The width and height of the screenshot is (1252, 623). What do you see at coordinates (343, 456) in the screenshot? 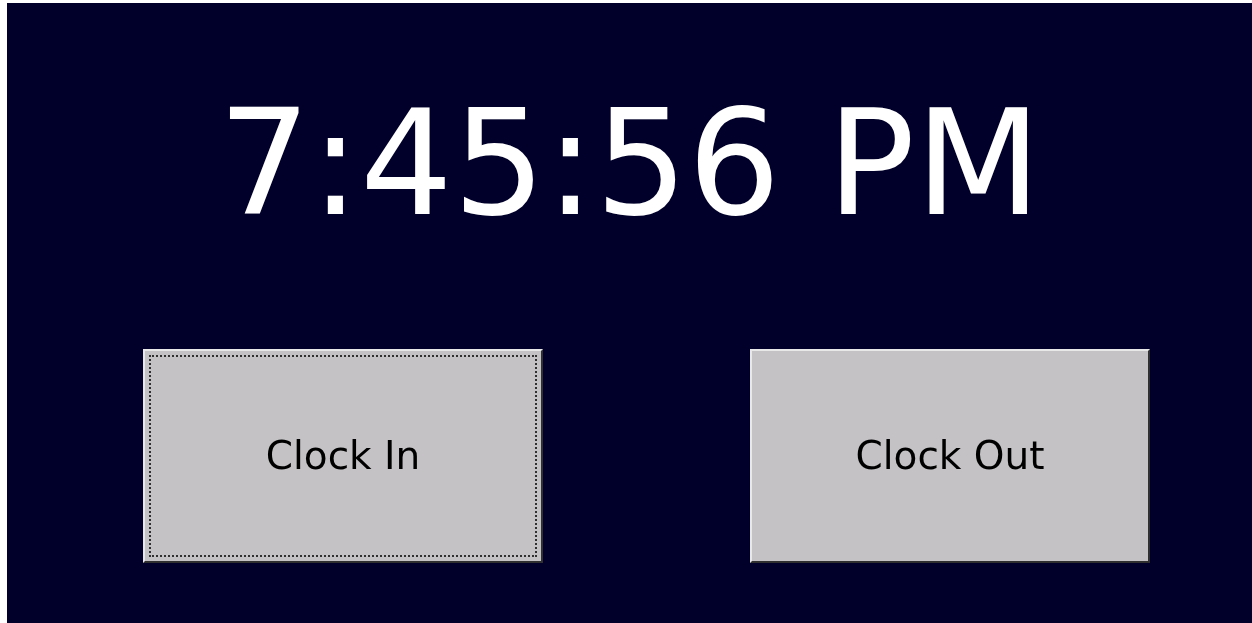
I see `clock-button: Clock In` at bounding box center [343, 456].